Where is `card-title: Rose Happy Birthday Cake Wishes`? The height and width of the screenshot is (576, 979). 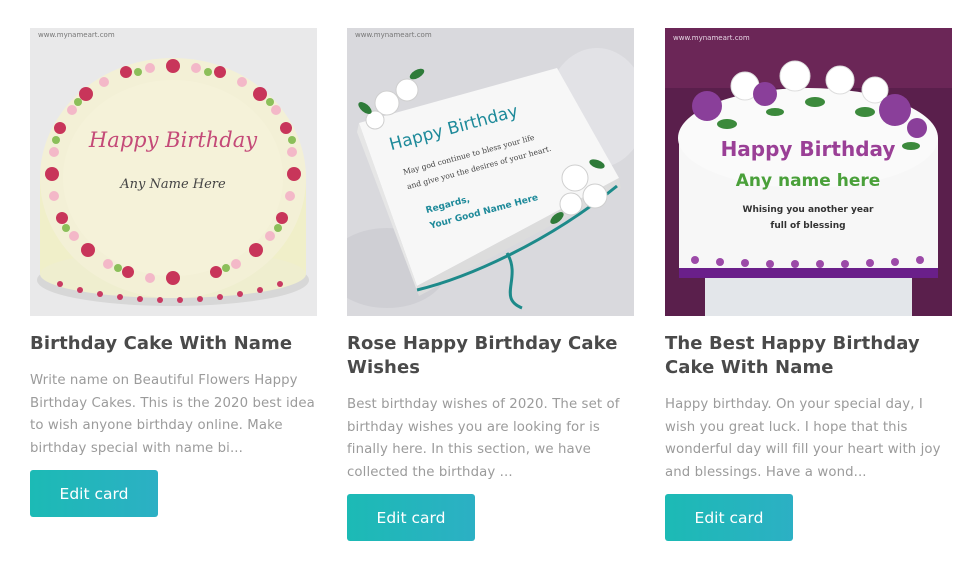 card-title: Rose Happy Birthday Cake Wishes is located at coordinates (490, 356).